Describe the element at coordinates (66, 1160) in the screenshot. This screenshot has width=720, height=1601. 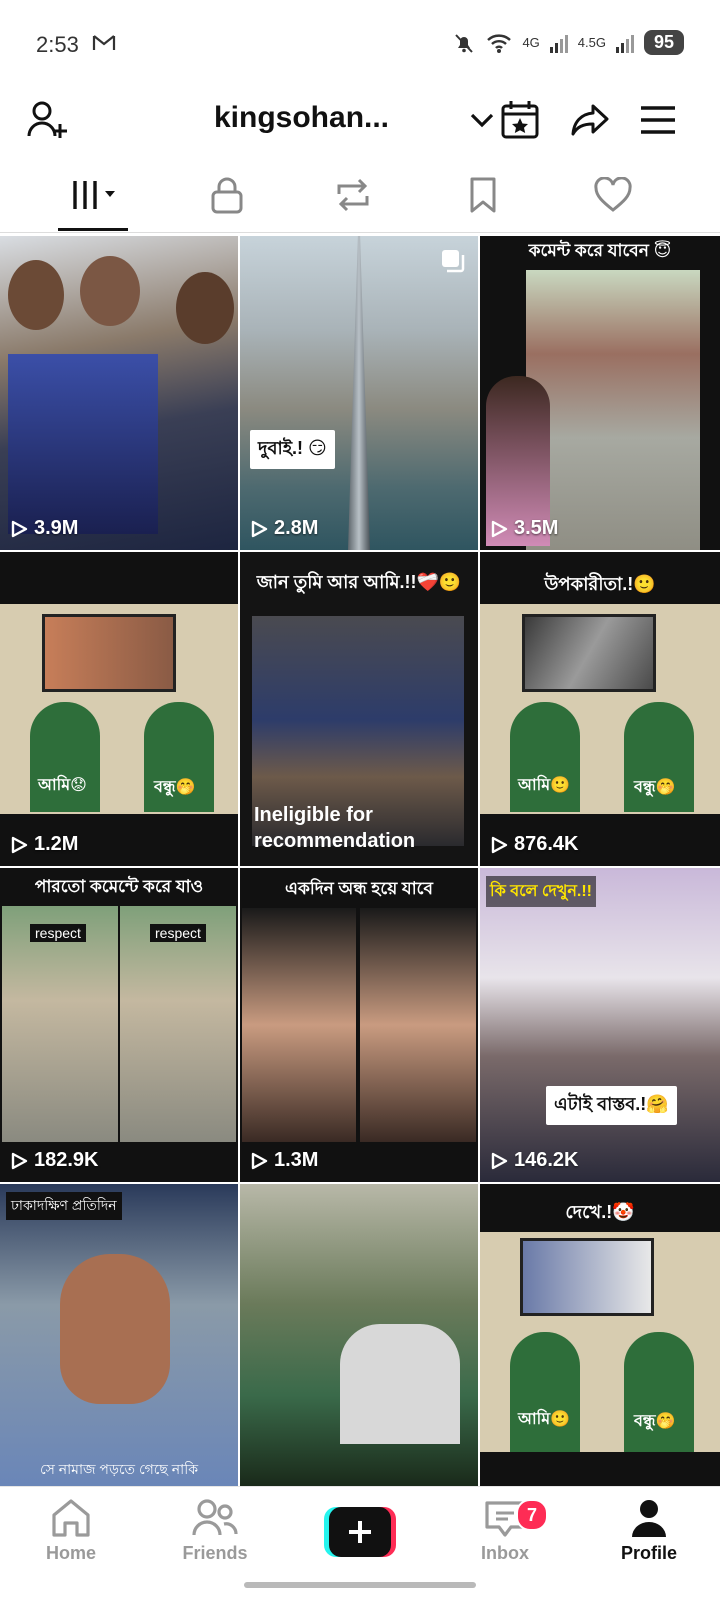
I see `view-count-label: 182.9K` at that location.